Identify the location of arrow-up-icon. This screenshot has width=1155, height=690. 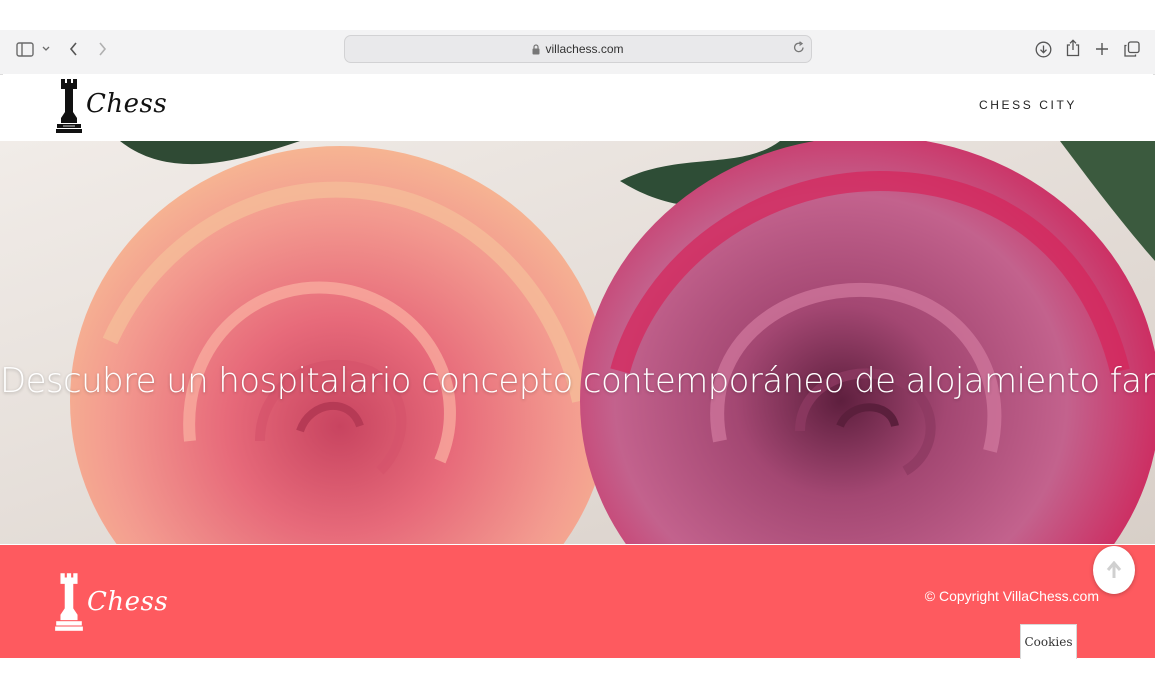
(1114, 569).